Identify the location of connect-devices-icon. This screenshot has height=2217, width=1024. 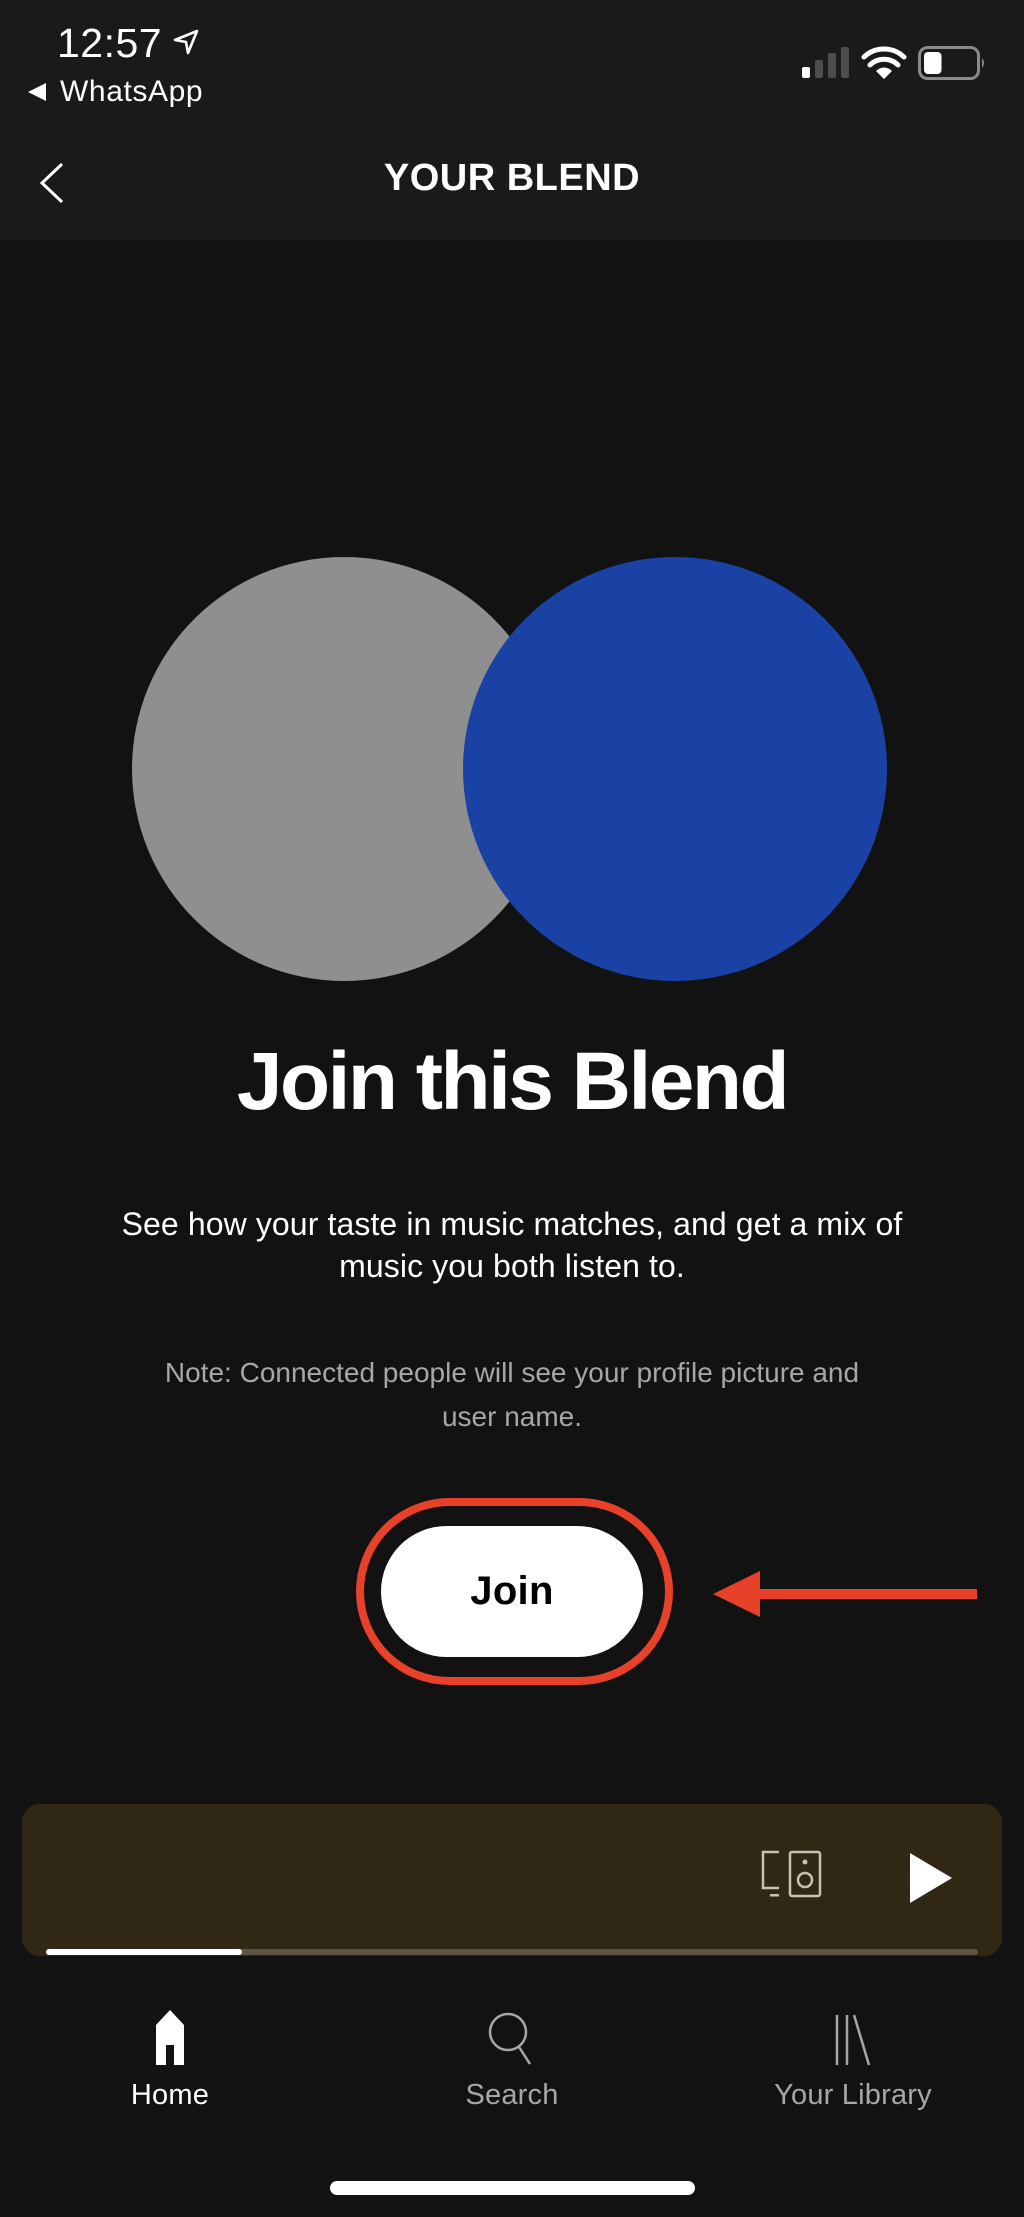
(792, 1875).